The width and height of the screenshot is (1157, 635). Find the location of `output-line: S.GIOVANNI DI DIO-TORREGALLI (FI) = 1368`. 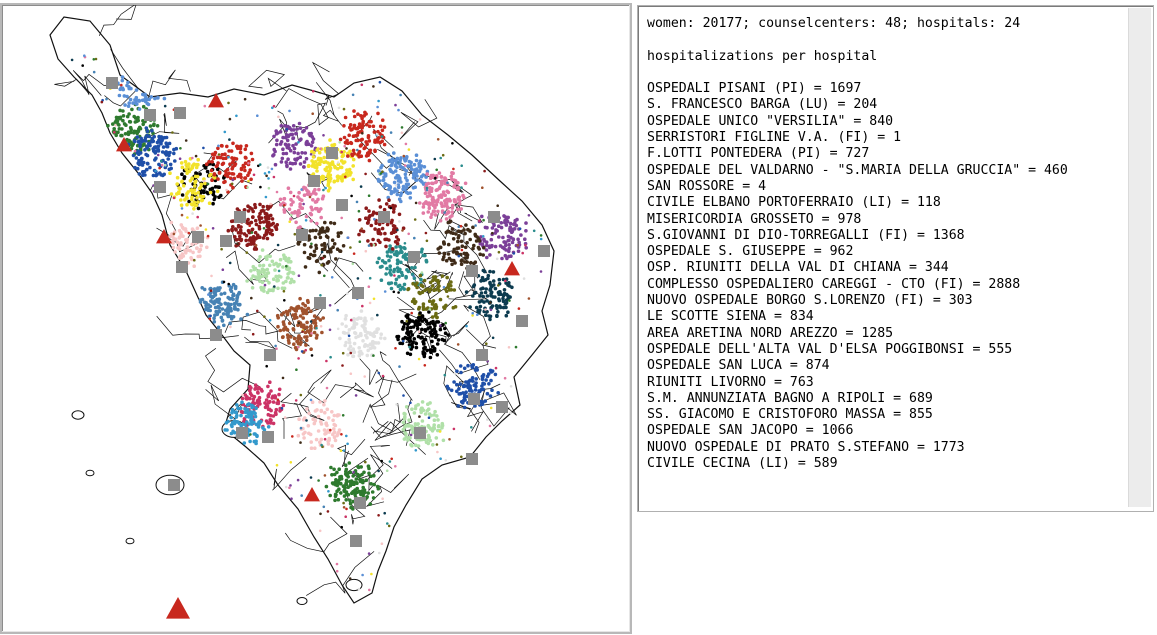

output-line: S.GIOVANNI DI DIO-TORREGALLI (FI) = 1368 is located at coordinates (806, 235).